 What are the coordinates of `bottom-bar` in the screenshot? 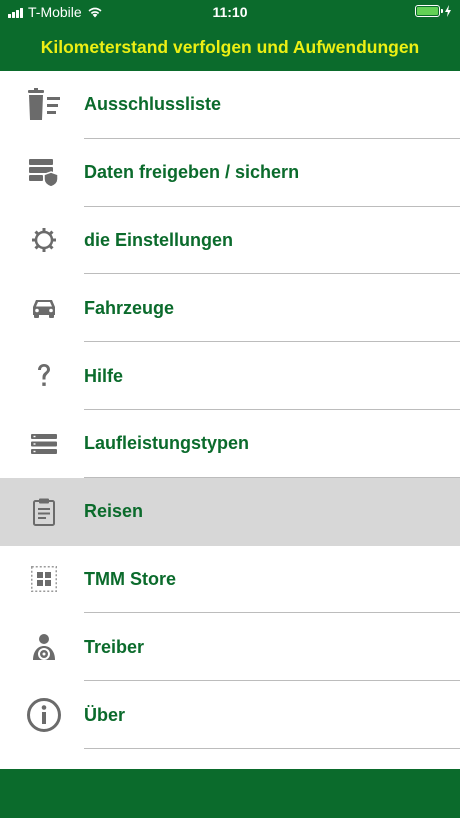 It's located at (230, 793).